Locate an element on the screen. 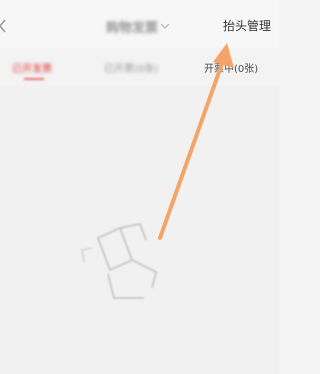 The image size is (320, 374). tab-issued-invoices: 已开发票 is located at coordinates (32, 67).